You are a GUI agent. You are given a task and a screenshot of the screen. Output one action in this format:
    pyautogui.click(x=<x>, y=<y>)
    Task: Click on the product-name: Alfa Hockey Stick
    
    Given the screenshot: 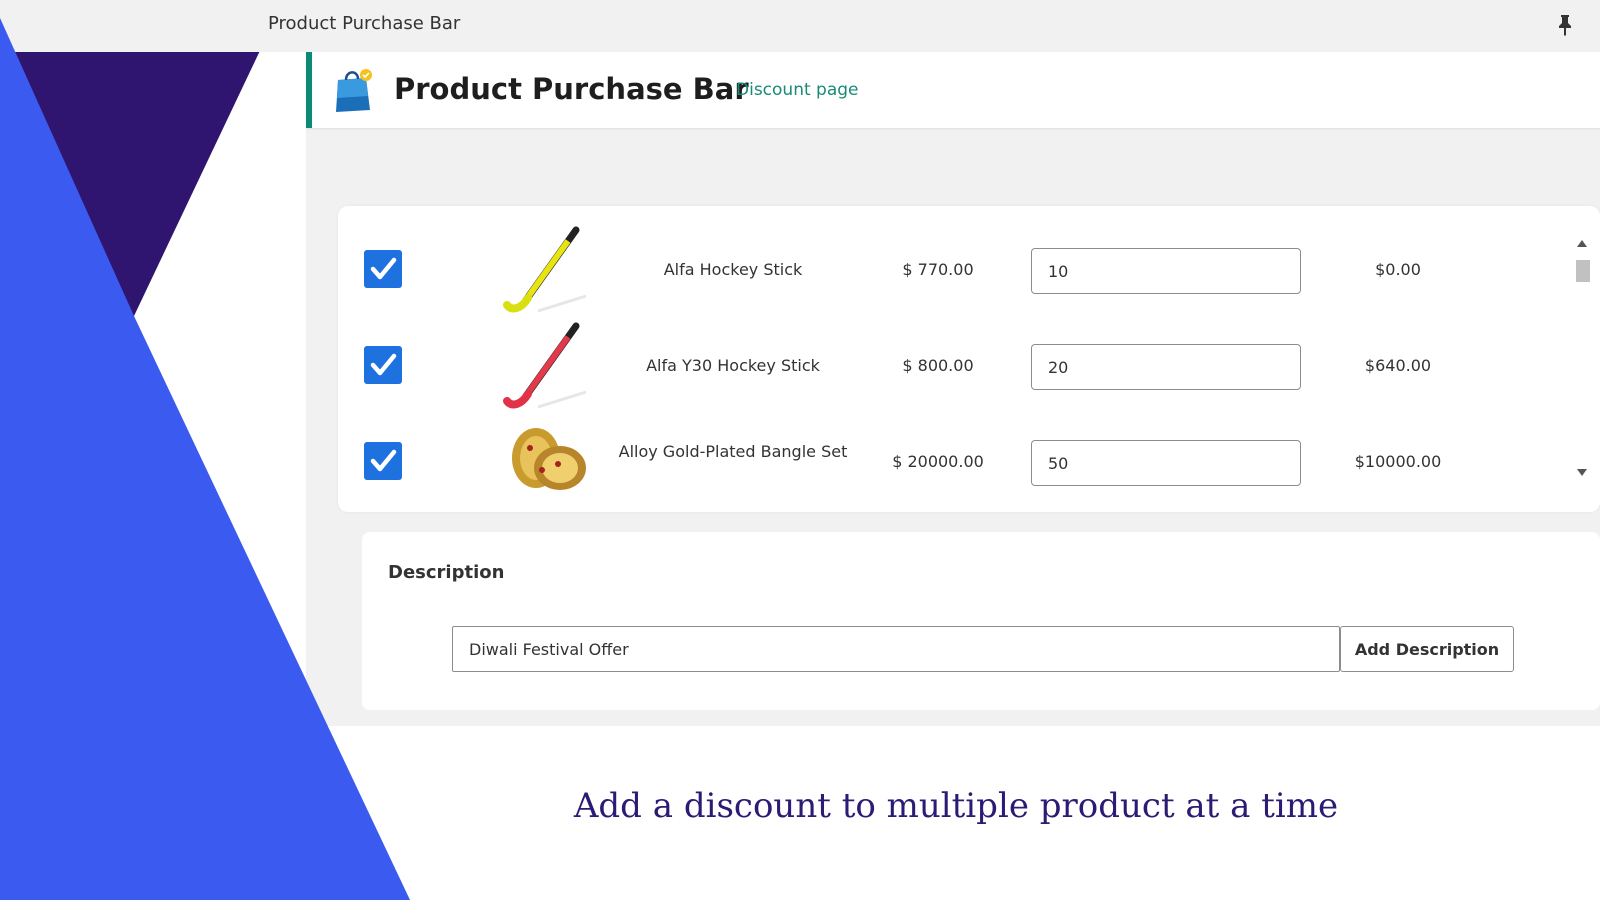 What is the action you would take?
    pyautogui.click(x=733, y=269)
    